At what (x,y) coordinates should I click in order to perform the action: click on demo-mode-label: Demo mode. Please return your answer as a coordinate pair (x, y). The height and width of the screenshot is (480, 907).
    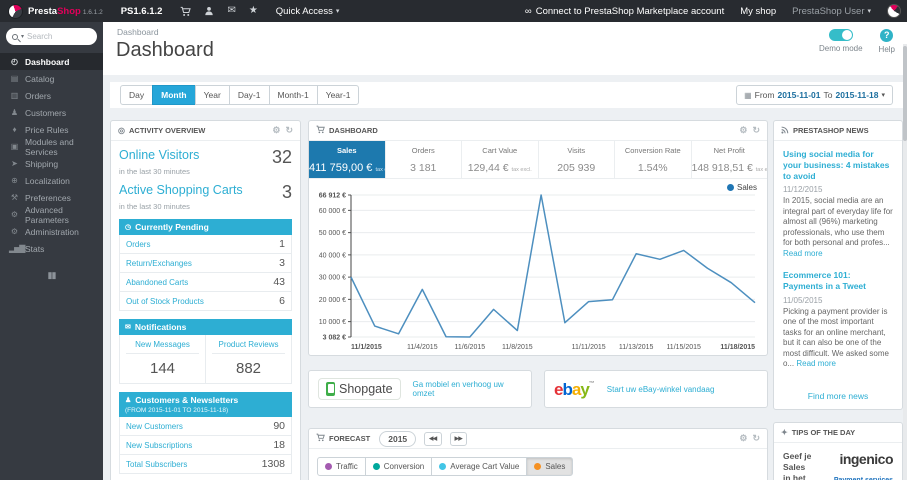
    Looking at the image, I should click on (840, 48).